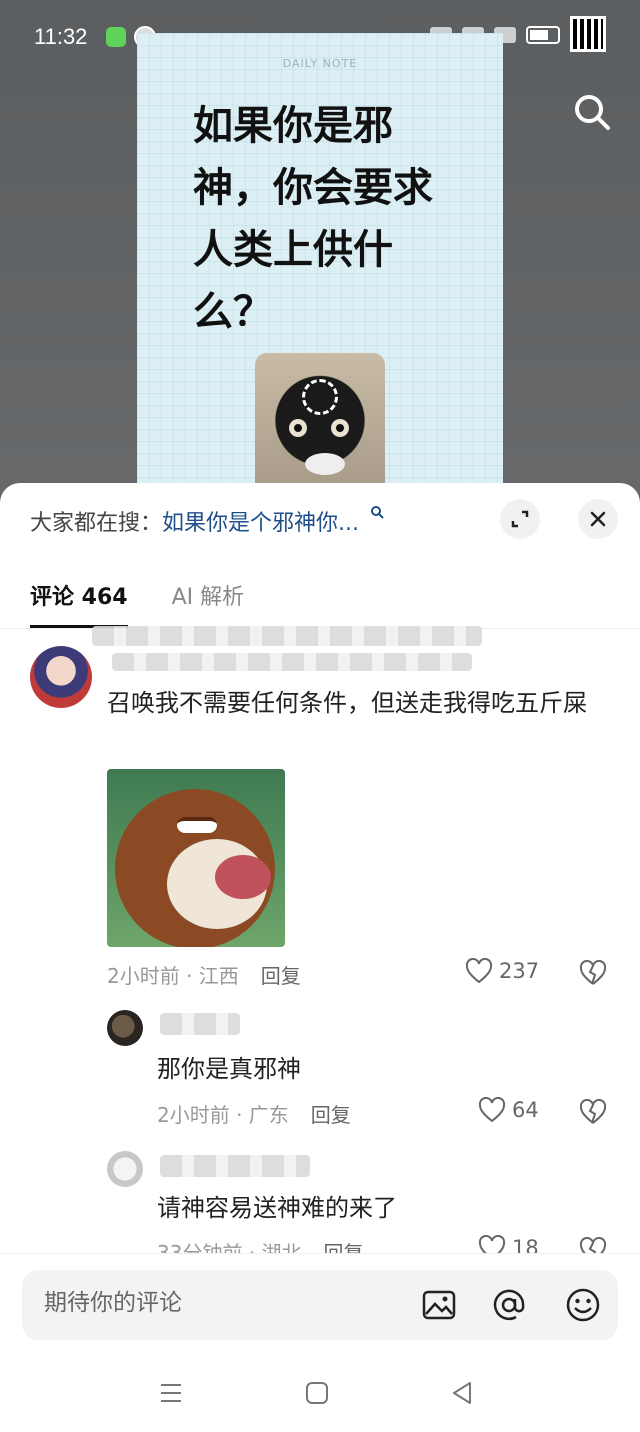 This screenshot has height=1432, width=640. I want to click on like-count: 237, so click(519, 971).